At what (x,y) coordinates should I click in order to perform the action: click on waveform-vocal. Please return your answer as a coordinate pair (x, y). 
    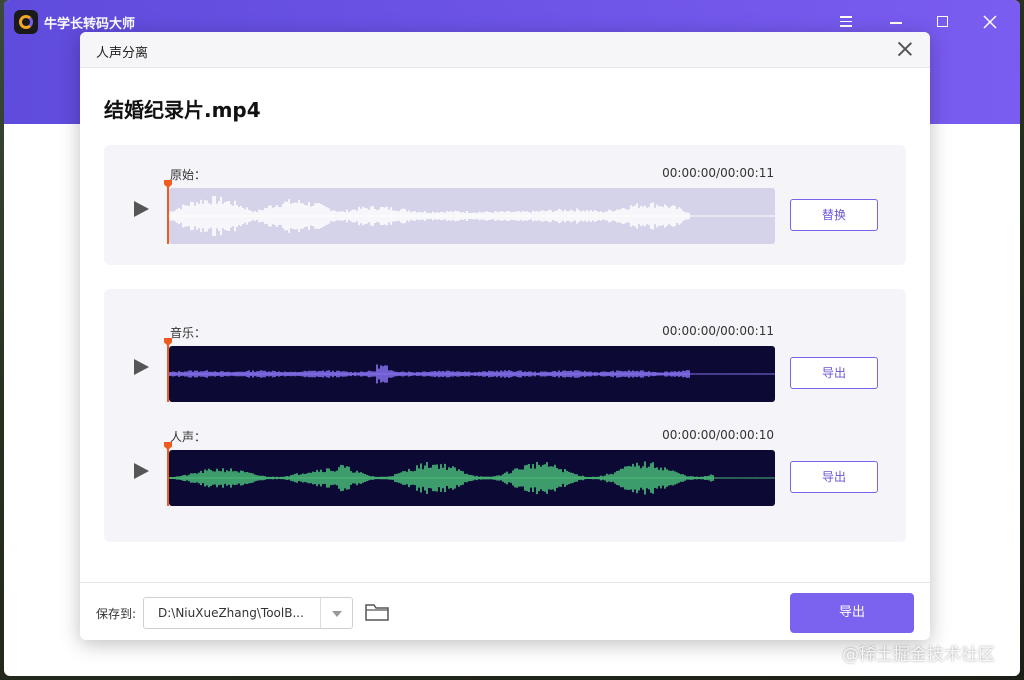
    Looking at the image, I should click on (472, 478).